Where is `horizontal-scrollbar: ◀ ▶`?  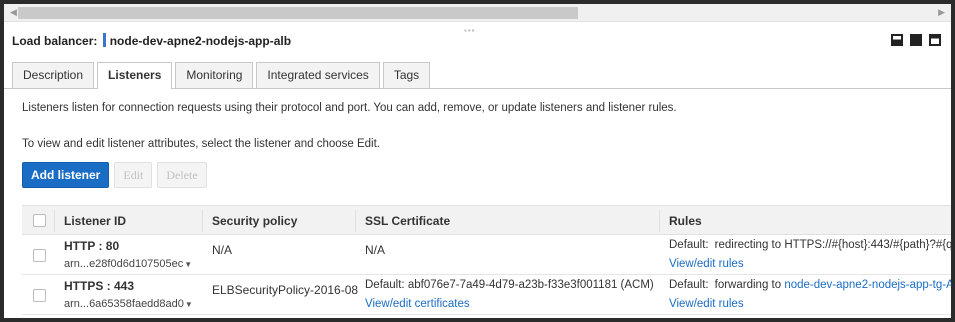 horizontal-scrollbar: ◀ ▶ is located at coordinates (477, 13).